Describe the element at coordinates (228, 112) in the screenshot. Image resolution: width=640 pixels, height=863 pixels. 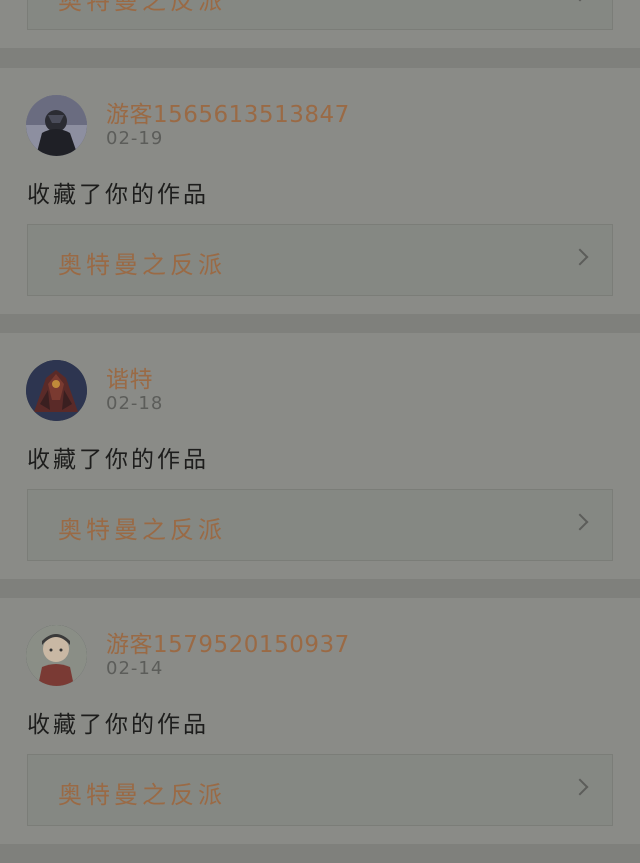
I see `username: 游客1565613513847` at that location.